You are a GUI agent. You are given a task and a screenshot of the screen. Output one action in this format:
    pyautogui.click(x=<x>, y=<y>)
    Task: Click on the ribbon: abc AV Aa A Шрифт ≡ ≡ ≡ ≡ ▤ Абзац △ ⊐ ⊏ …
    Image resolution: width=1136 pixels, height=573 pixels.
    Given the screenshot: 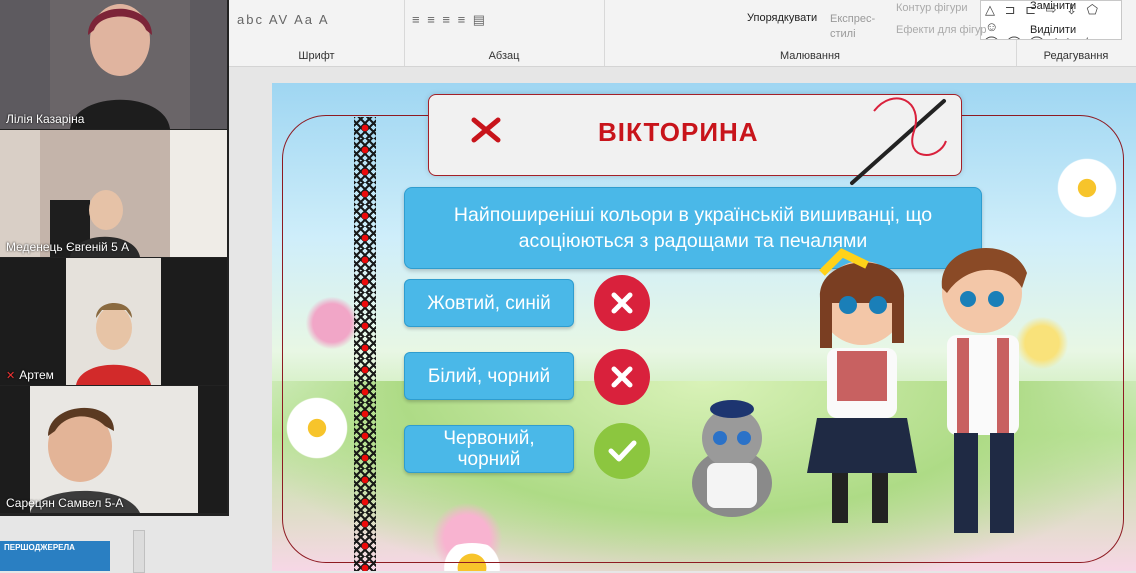 What is the action you would take?
    pyautogui.click(x=682, y=33)
    